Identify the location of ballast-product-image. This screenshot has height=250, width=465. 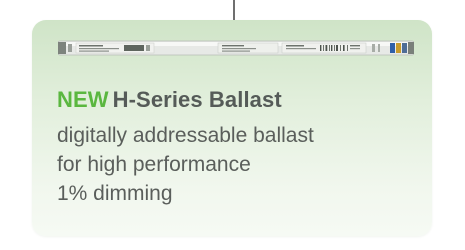
(236, 48).